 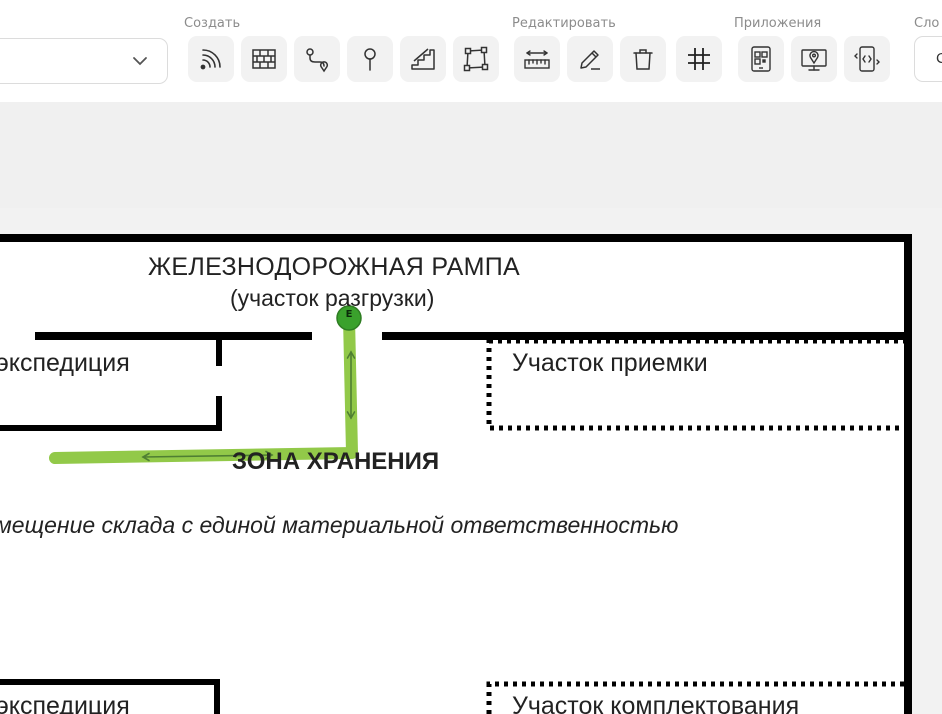 What do you see at coordinates (212, 23) in the screenshot?
I see `group-label-create: Создать` at bounding box center [212, 23].